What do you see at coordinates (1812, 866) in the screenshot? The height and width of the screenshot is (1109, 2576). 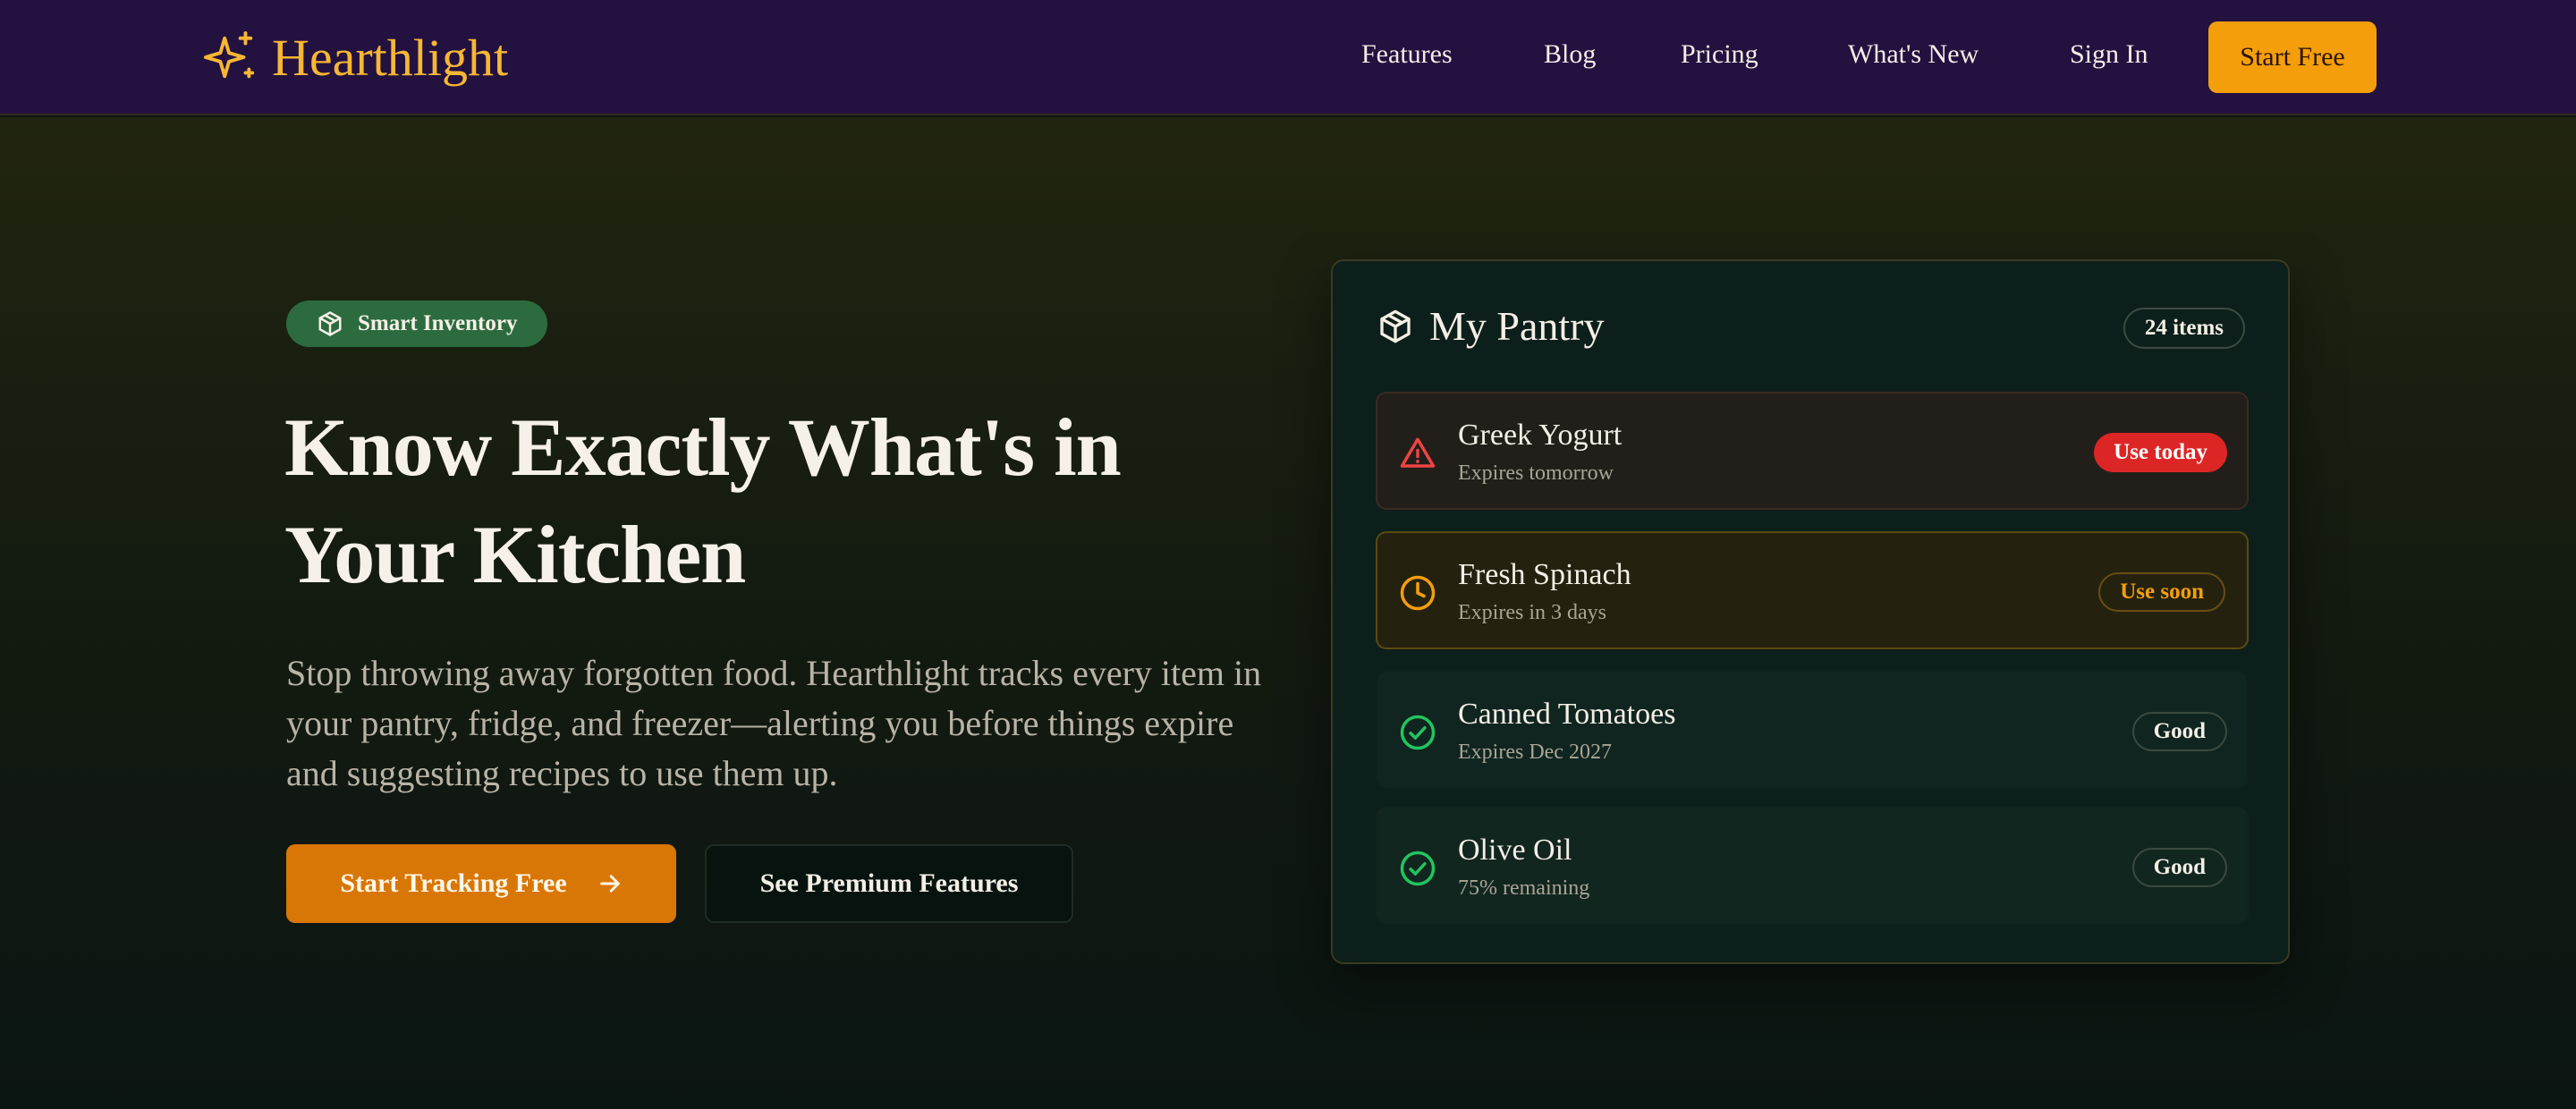 I see `pantry-item: Olive Oil 75% remaining Good` at bounding box center [1812, 866].